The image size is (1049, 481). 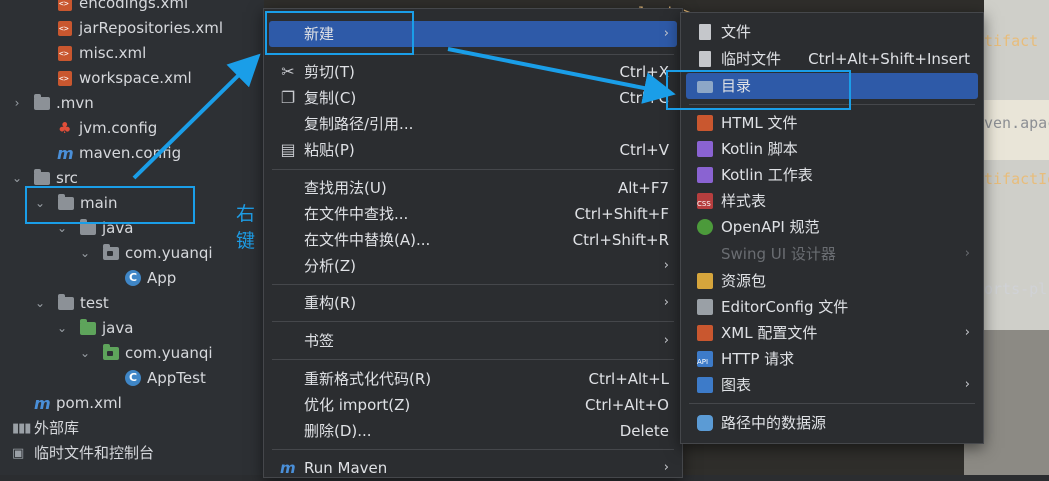 What do you see at coordinates (705, 307) in the screenshot?
I see `editorconfig-icon` at bounding box center [705, 307].